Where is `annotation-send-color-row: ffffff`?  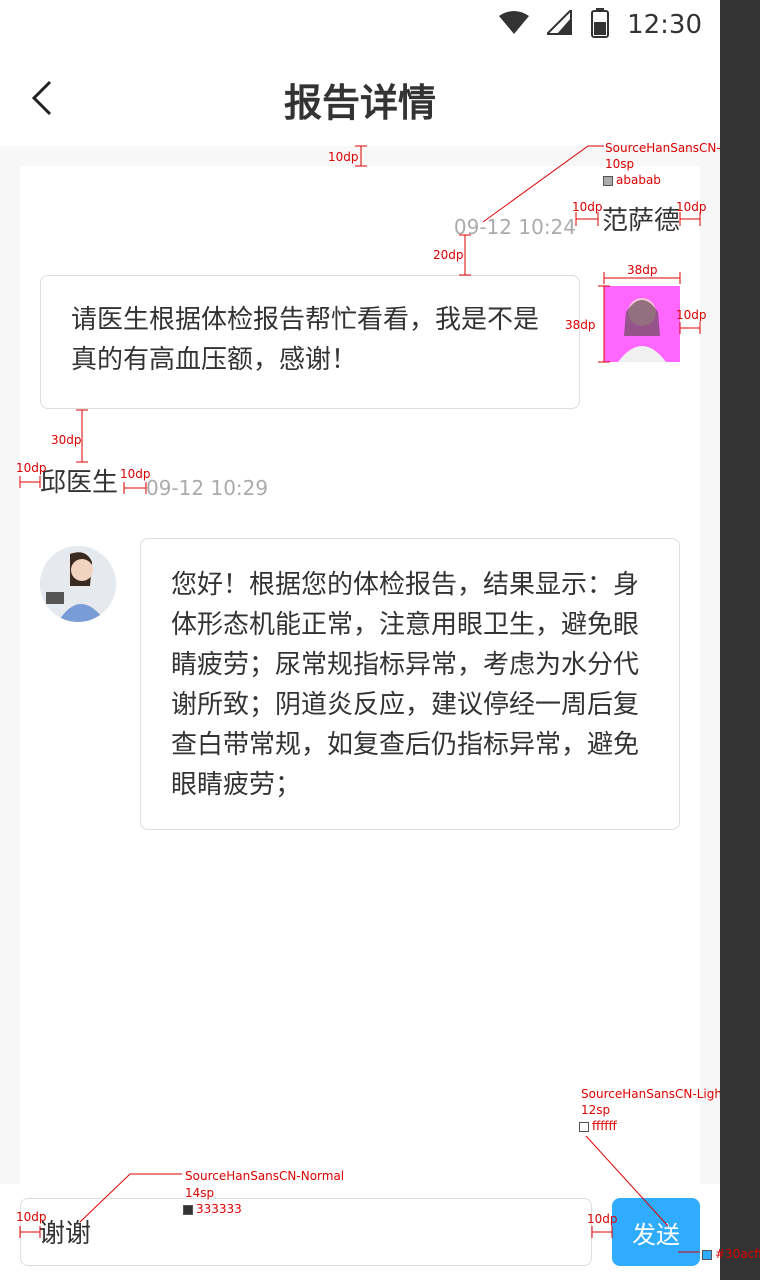
annotation-send-color-row: ffffff is located at coordinates (598, 1126).